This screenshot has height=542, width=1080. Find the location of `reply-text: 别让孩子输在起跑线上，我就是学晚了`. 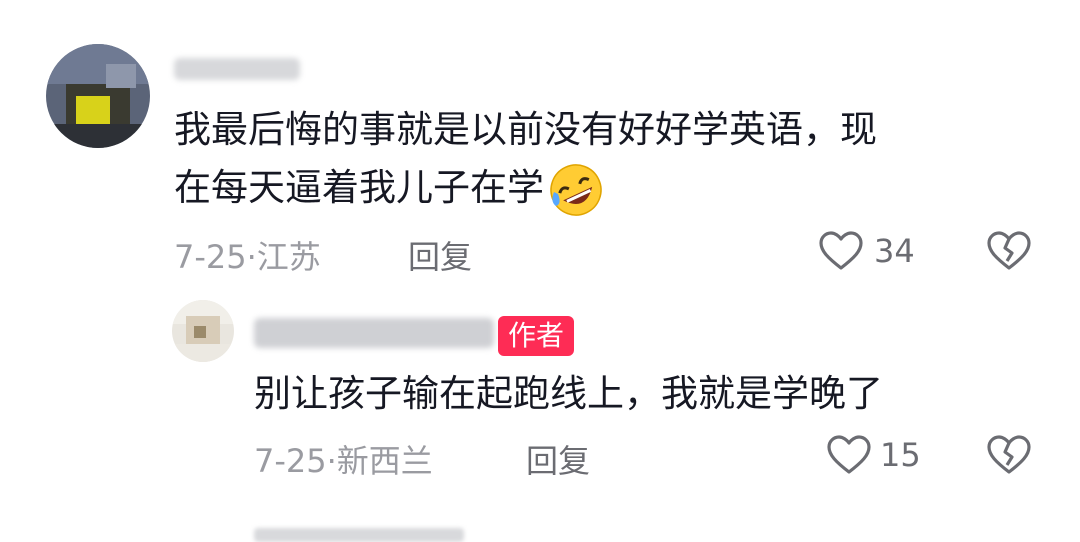

reply-text: 别让孩子输在起跑线上，我就是学晚了 is located at coordinates (568, 393).